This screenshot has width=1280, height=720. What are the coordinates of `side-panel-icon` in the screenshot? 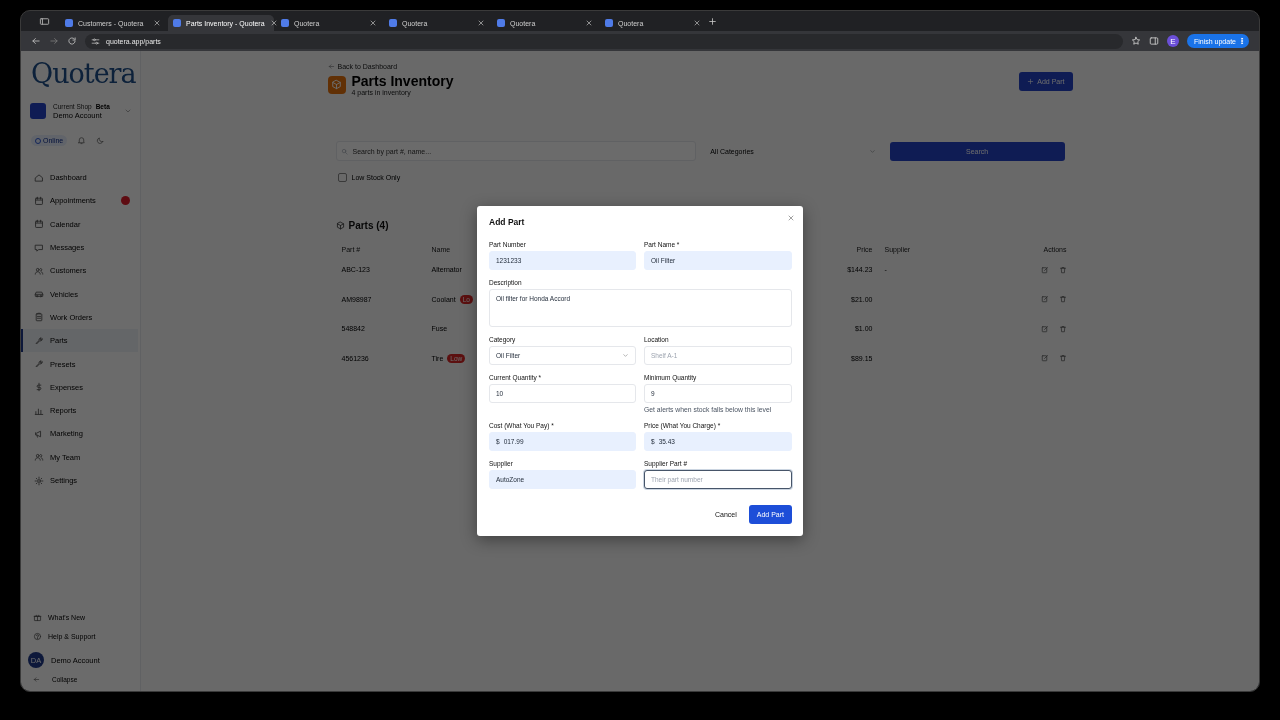 It's located at (1153, 41).